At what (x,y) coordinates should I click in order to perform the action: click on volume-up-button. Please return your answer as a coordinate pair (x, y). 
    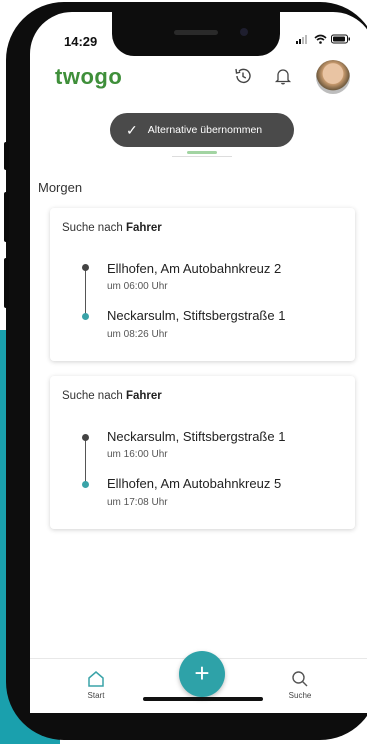
    Looking at the image, I should click on (6, 217).